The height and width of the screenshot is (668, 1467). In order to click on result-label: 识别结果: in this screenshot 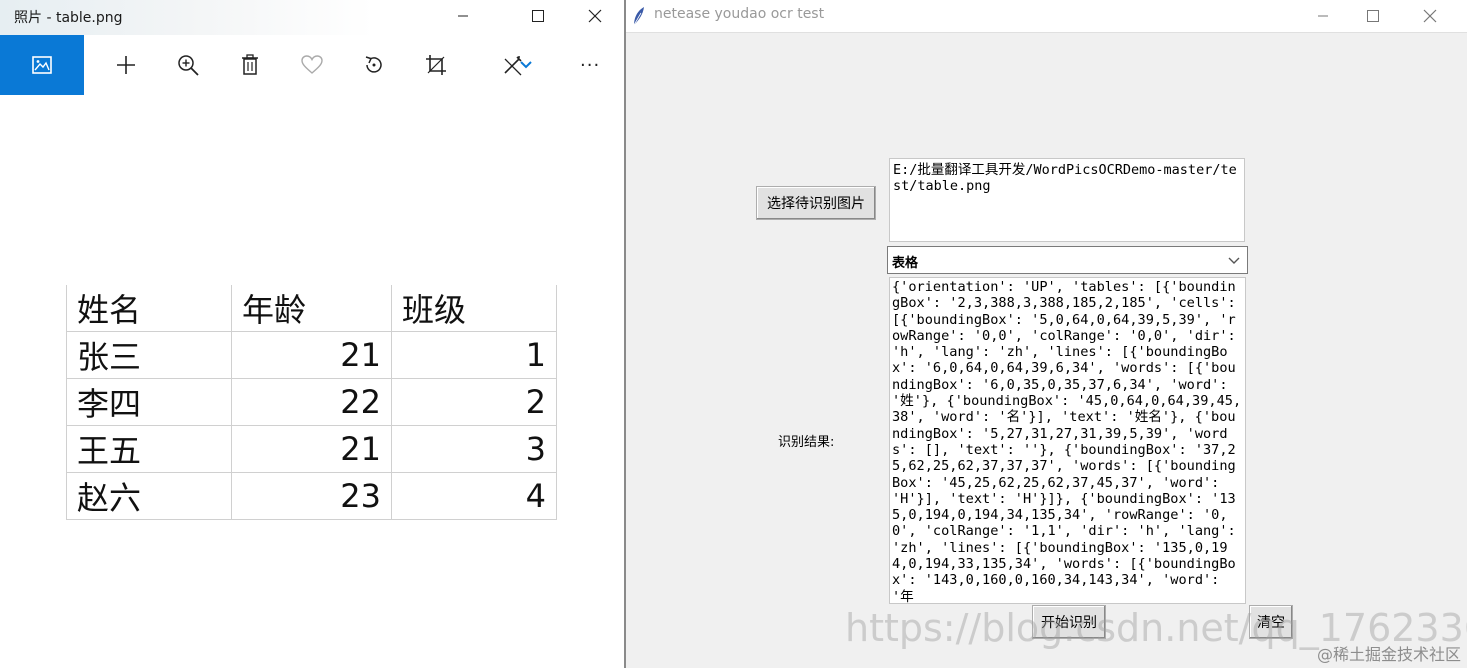, I will do `click(806, 442)`.